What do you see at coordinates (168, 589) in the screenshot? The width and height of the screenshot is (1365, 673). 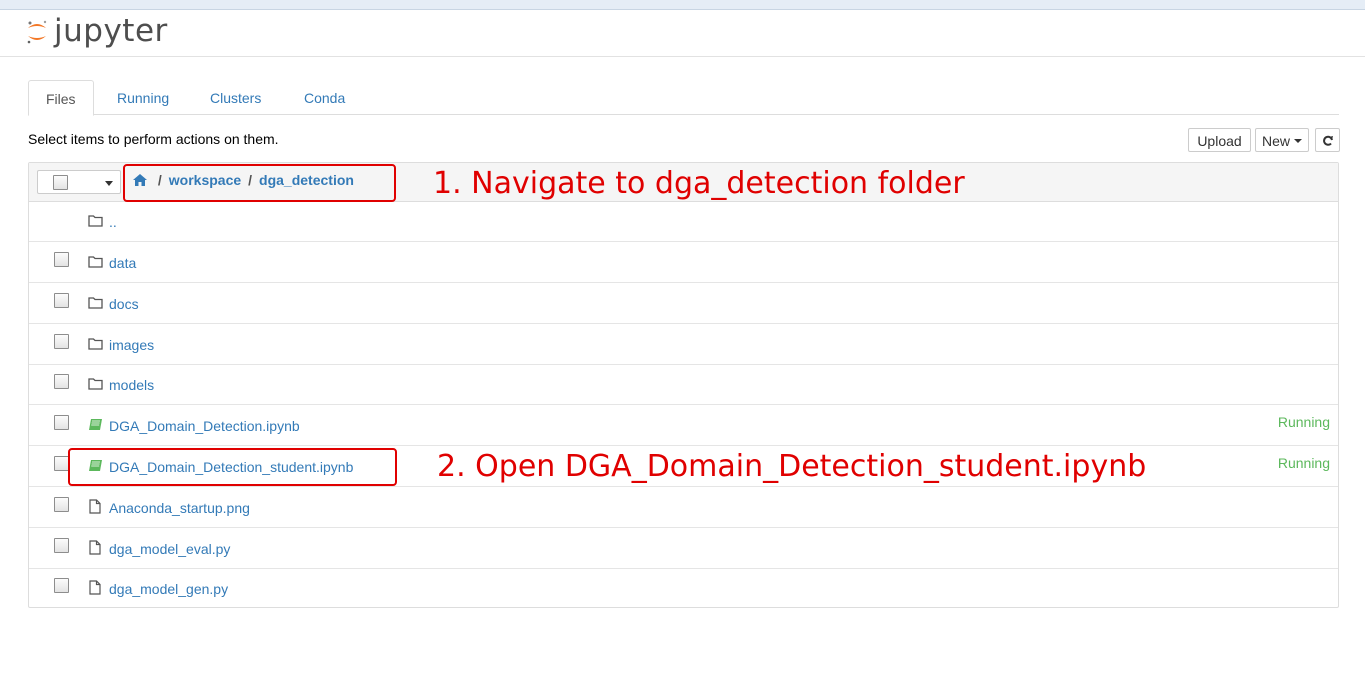 I see `file-name-link: dga_model_gen.py` at bounding box center [168, 589].